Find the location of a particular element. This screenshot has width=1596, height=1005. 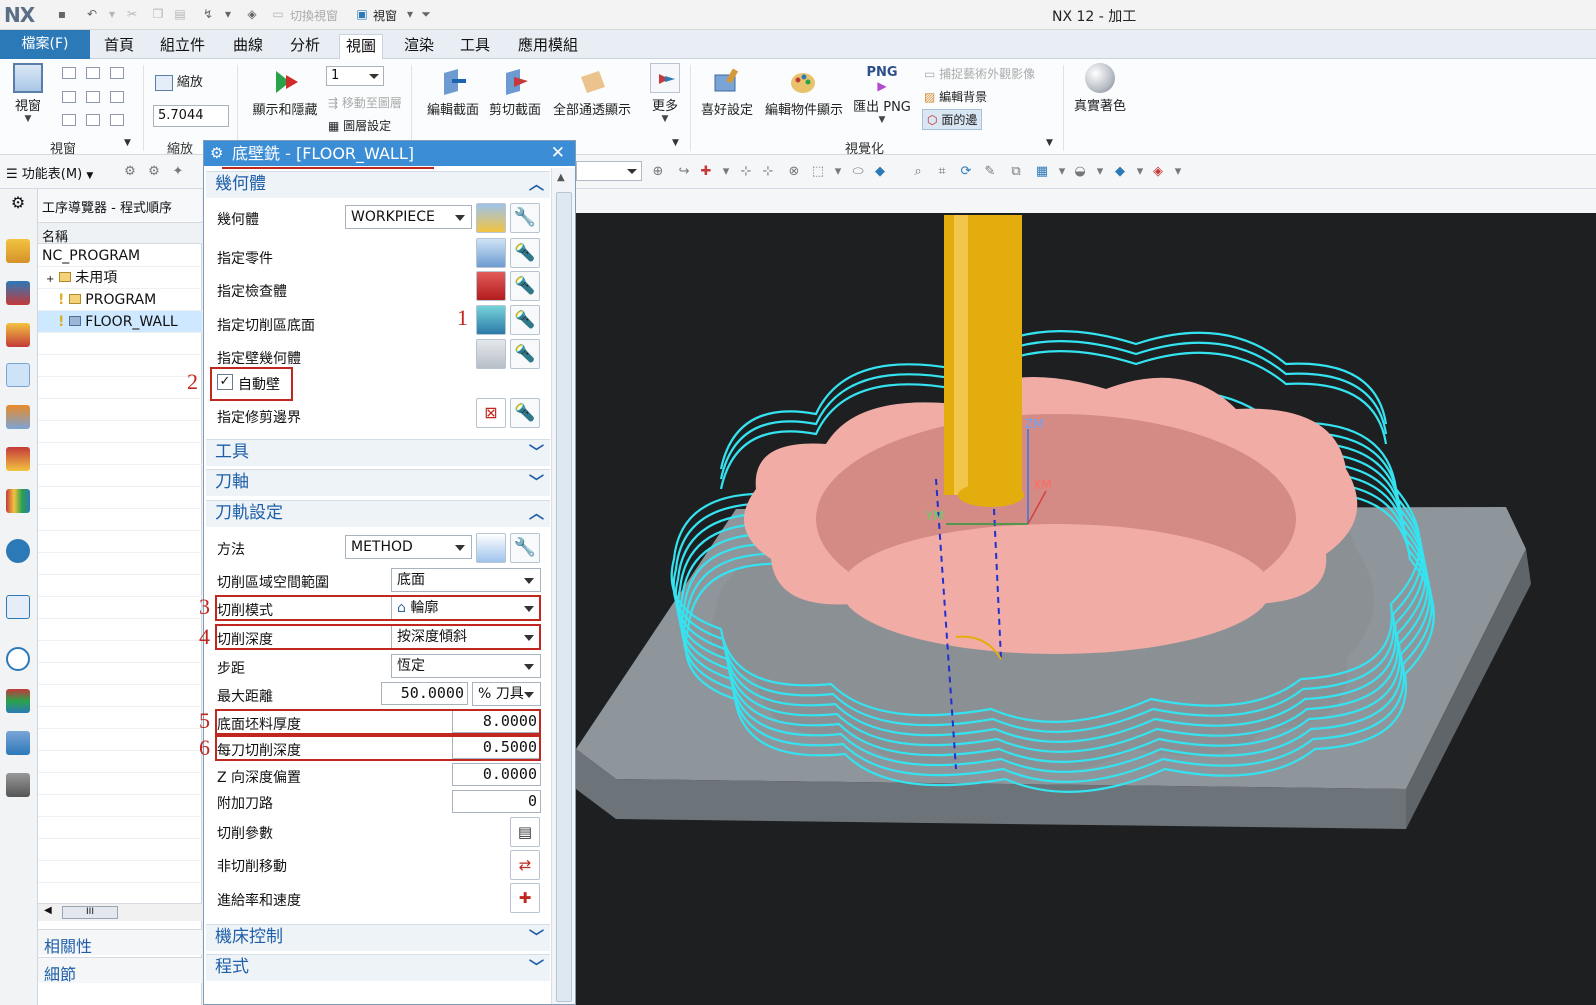

section-path-settings: 刀軌設定 ︿ is located at coordinates (378, 513).